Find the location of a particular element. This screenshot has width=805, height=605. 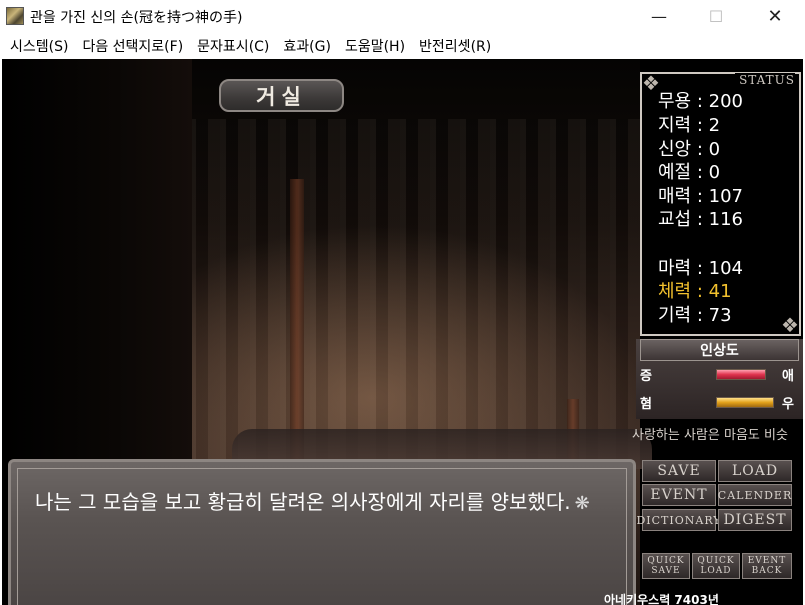

calender-button: CALENDER is located at coordinates (755, 495).